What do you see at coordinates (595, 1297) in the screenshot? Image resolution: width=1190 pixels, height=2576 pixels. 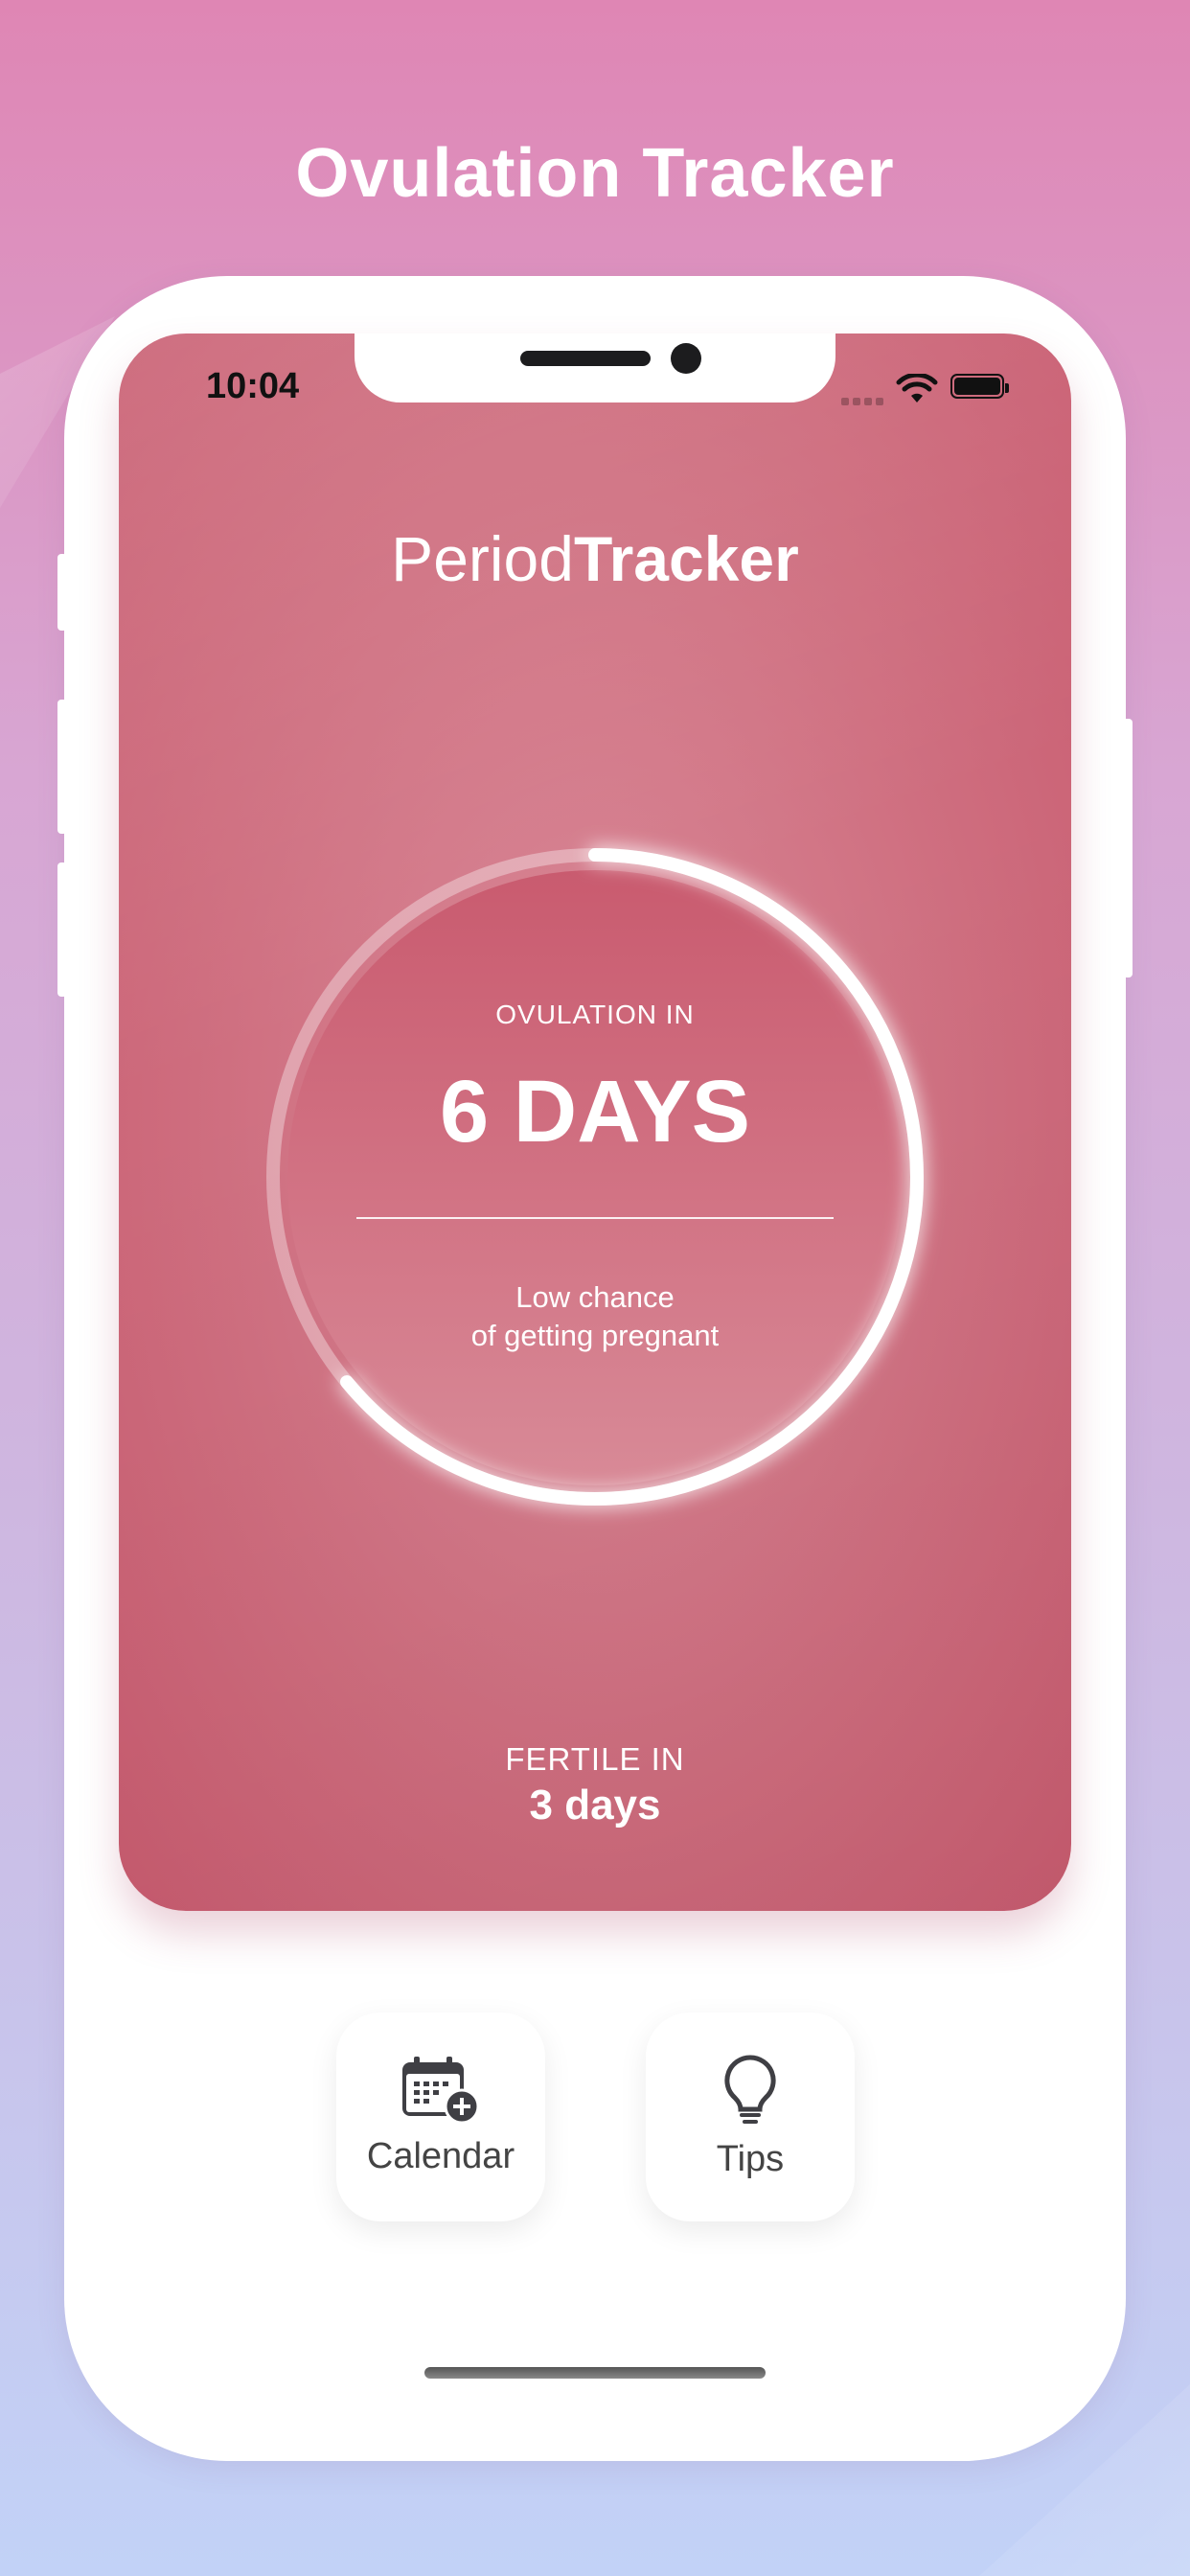 I see `chance-line-1: Low chance` at bounding box center [595, 1297].